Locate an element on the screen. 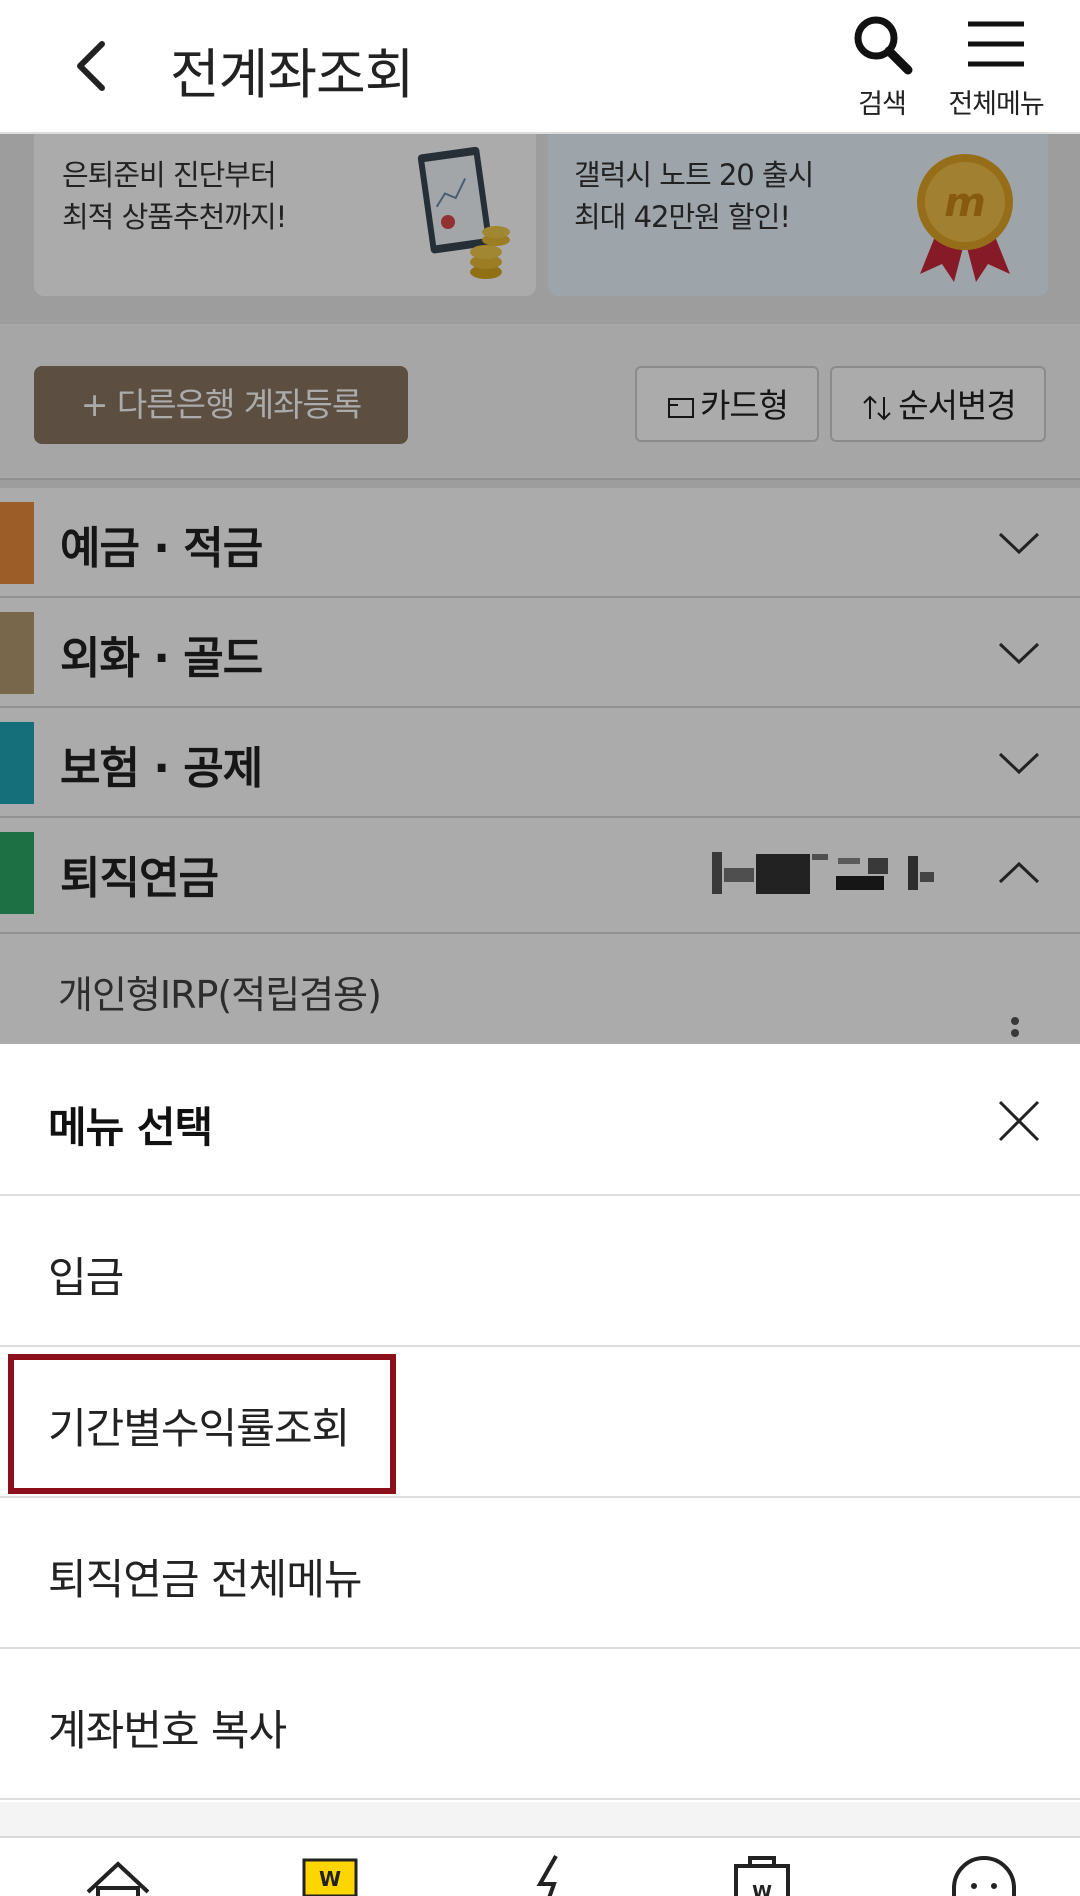 The height and width of the screenshot is (1896, 1080). shopping-bag-icon: W is located at coordinates (762, 1874).